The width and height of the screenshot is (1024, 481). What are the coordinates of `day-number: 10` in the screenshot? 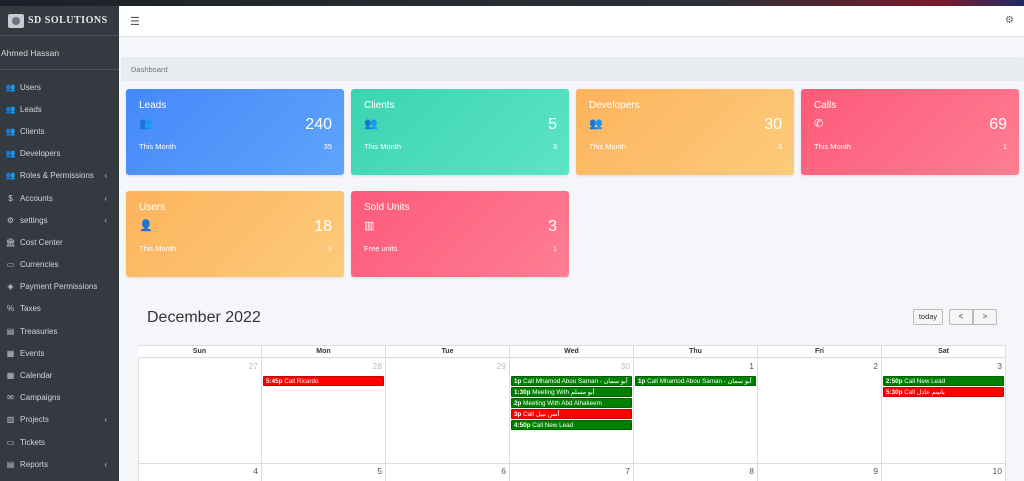 It's located at (997, 471).